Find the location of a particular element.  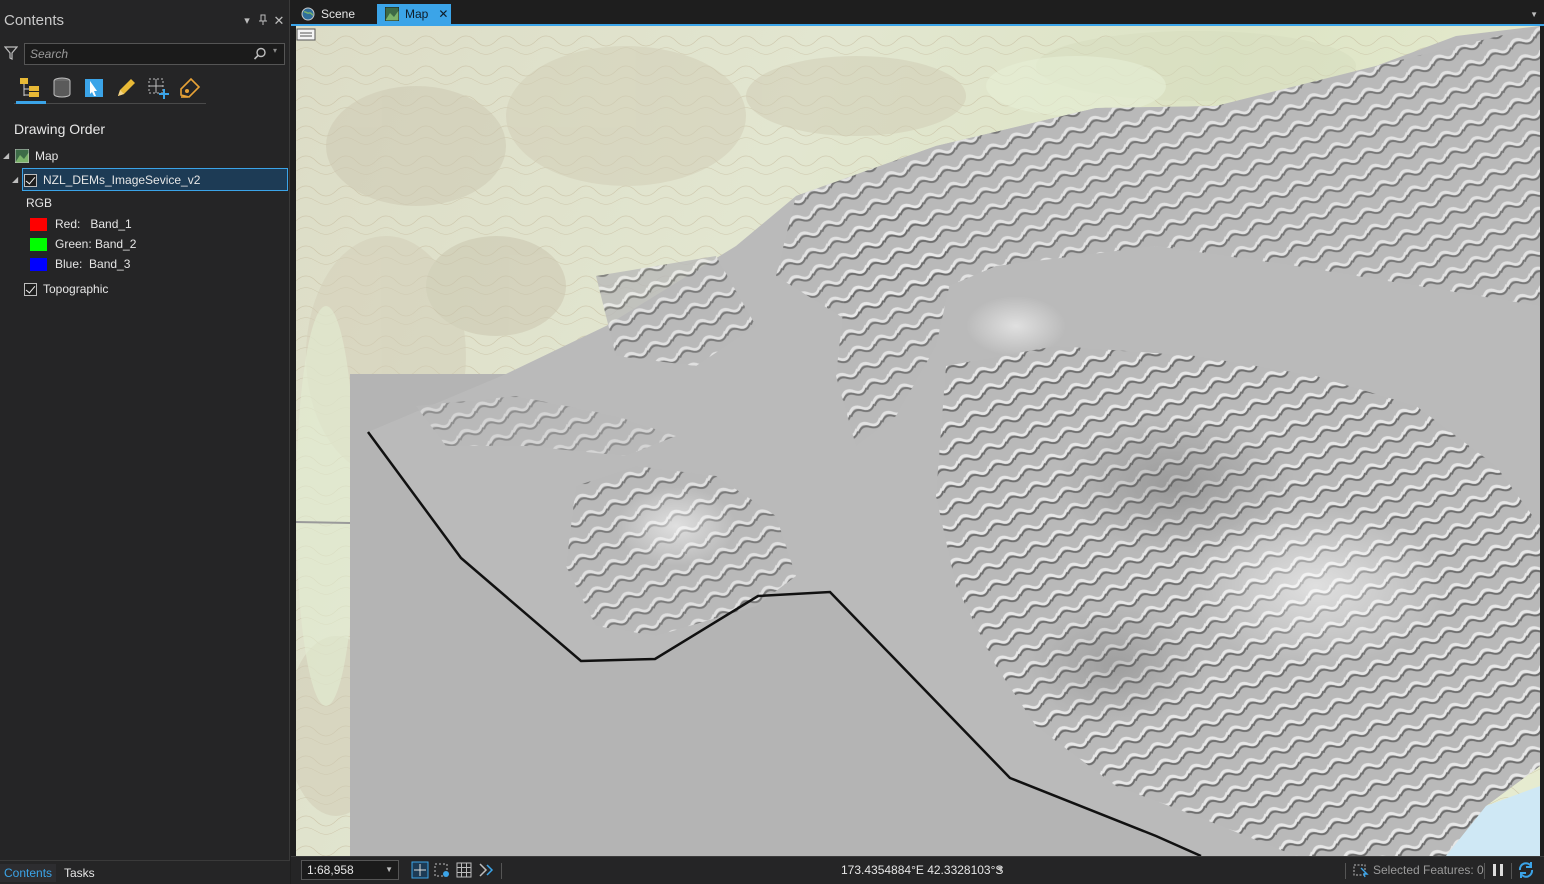

coordinate-format-chevron-icon: ▼ is located at coordinates (1000, 869).